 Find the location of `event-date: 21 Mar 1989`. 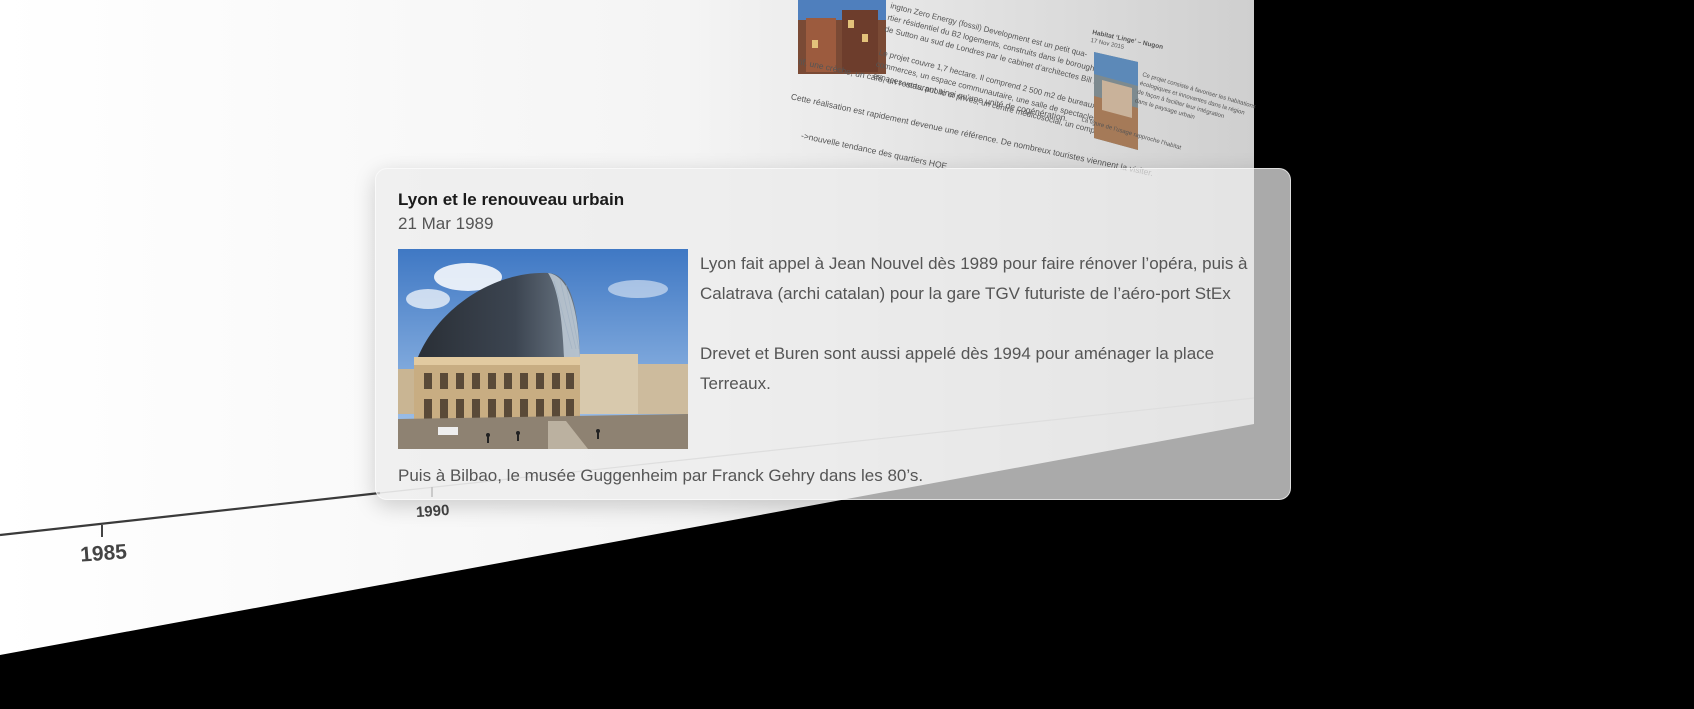

event-date: 21 Mar 1989 is located at coordinates (446, 223).